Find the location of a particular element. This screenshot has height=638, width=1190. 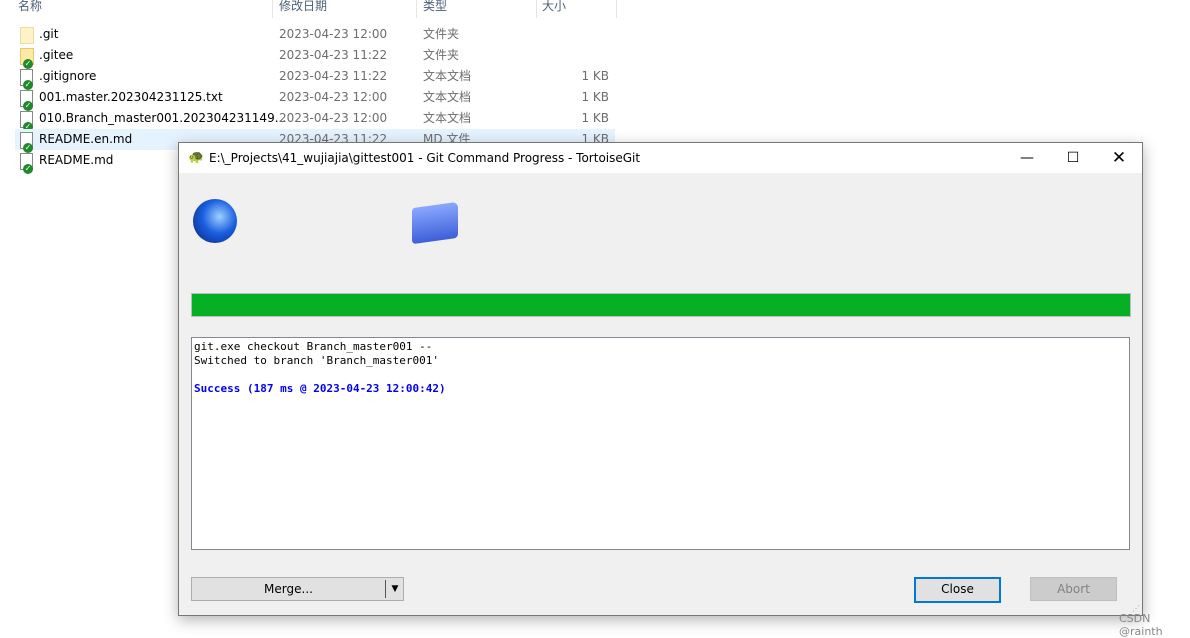

abort-button: Abort is located at coordinates (1073, 589).